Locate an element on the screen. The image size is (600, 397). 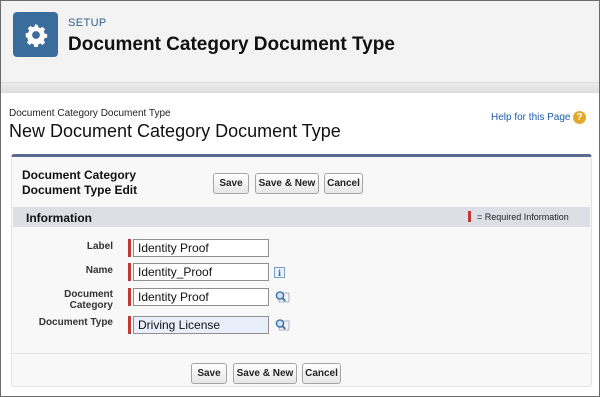
header-section-label: SETUP is located at coordinates (87, 23).